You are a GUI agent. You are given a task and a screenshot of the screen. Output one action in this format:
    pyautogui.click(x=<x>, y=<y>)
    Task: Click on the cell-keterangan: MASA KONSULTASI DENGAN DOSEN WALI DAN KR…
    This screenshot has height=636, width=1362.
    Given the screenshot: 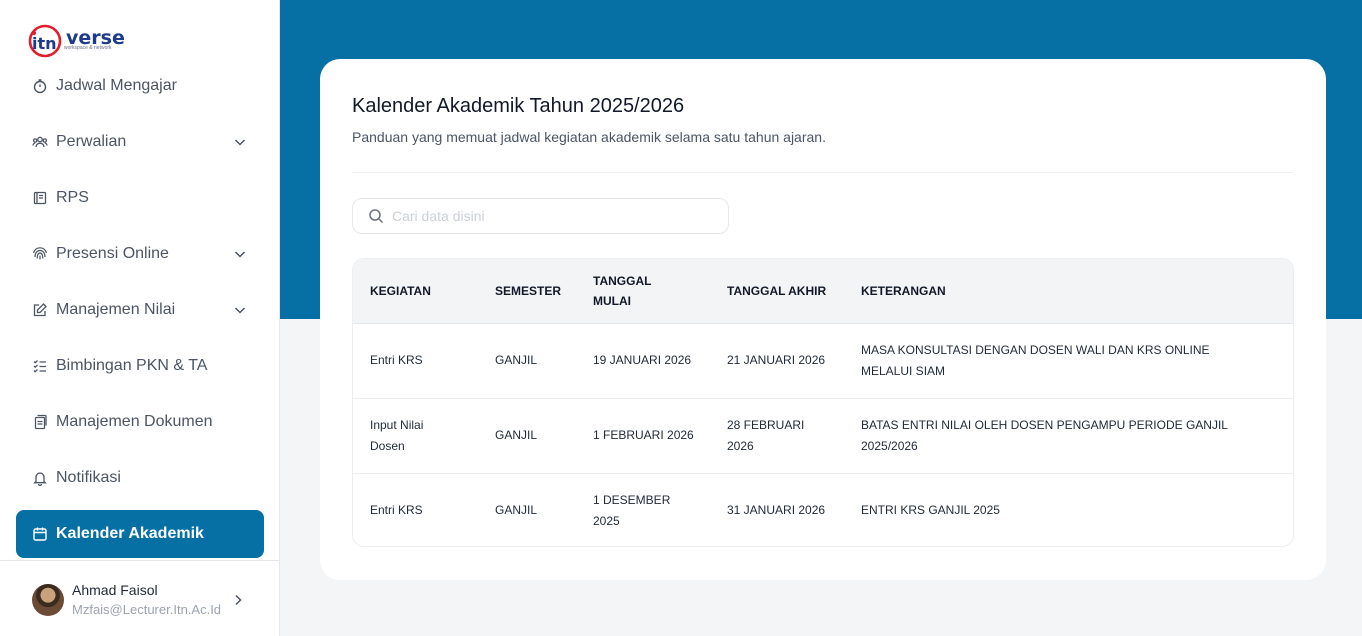 What is the action you would take?
    pyautogui.click(x=1035, y=360)
    